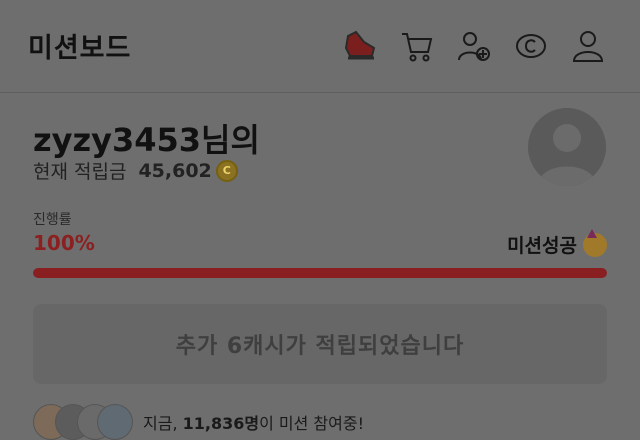  I want to click on avatar, so click(567, 147).